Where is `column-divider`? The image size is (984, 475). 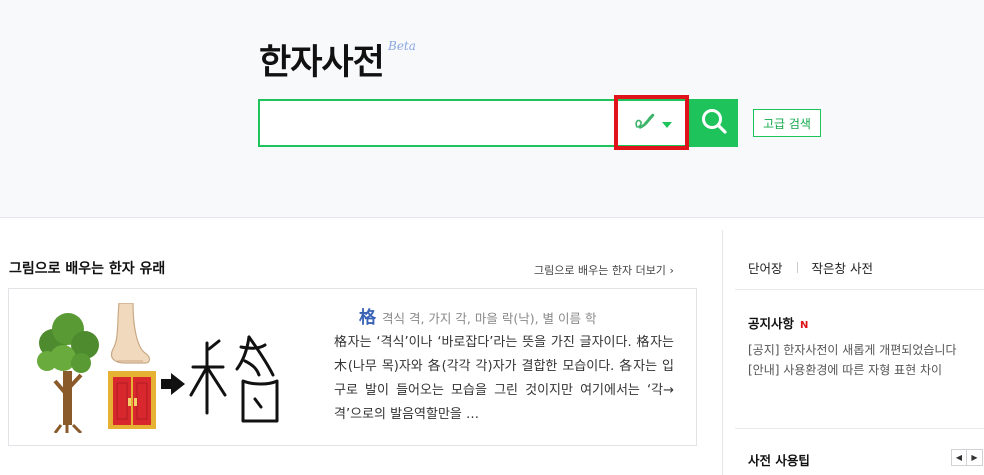
column-divider is located at coordinates (722, 352).